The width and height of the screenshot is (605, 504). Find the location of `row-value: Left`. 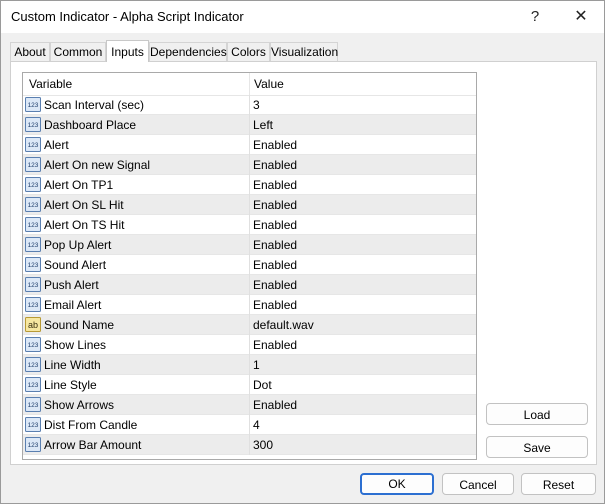

row-value: Left is located at coordinates (263, 125).